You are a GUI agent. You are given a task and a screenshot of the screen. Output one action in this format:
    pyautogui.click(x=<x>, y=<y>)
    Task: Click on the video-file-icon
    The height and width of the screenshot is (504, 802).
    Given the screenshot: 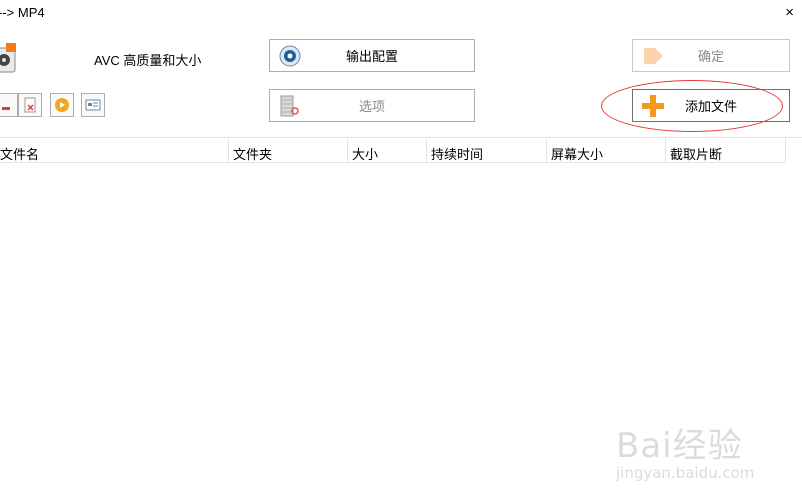 What is the action you would take?
    pyautogui.click(x=8, y=58)
    